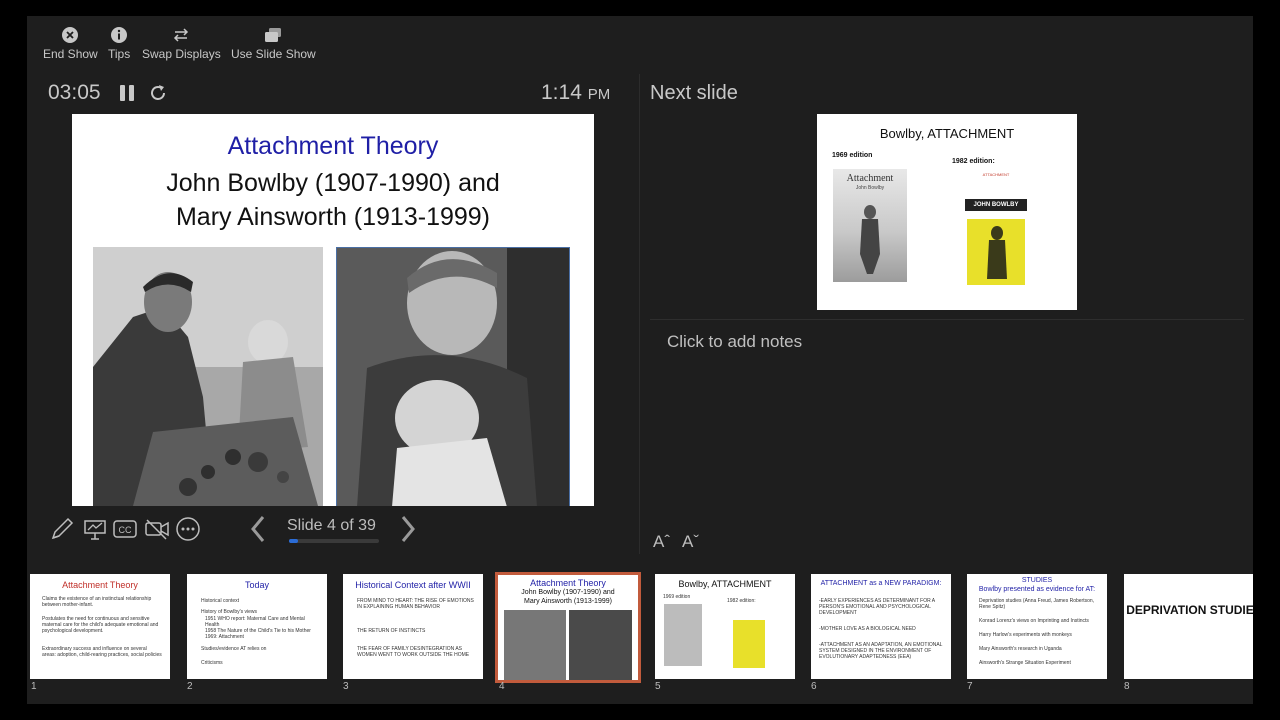 The image size is (1280, 720). I want to click on book-1969-author: John Bowlby, so click(870, 188).